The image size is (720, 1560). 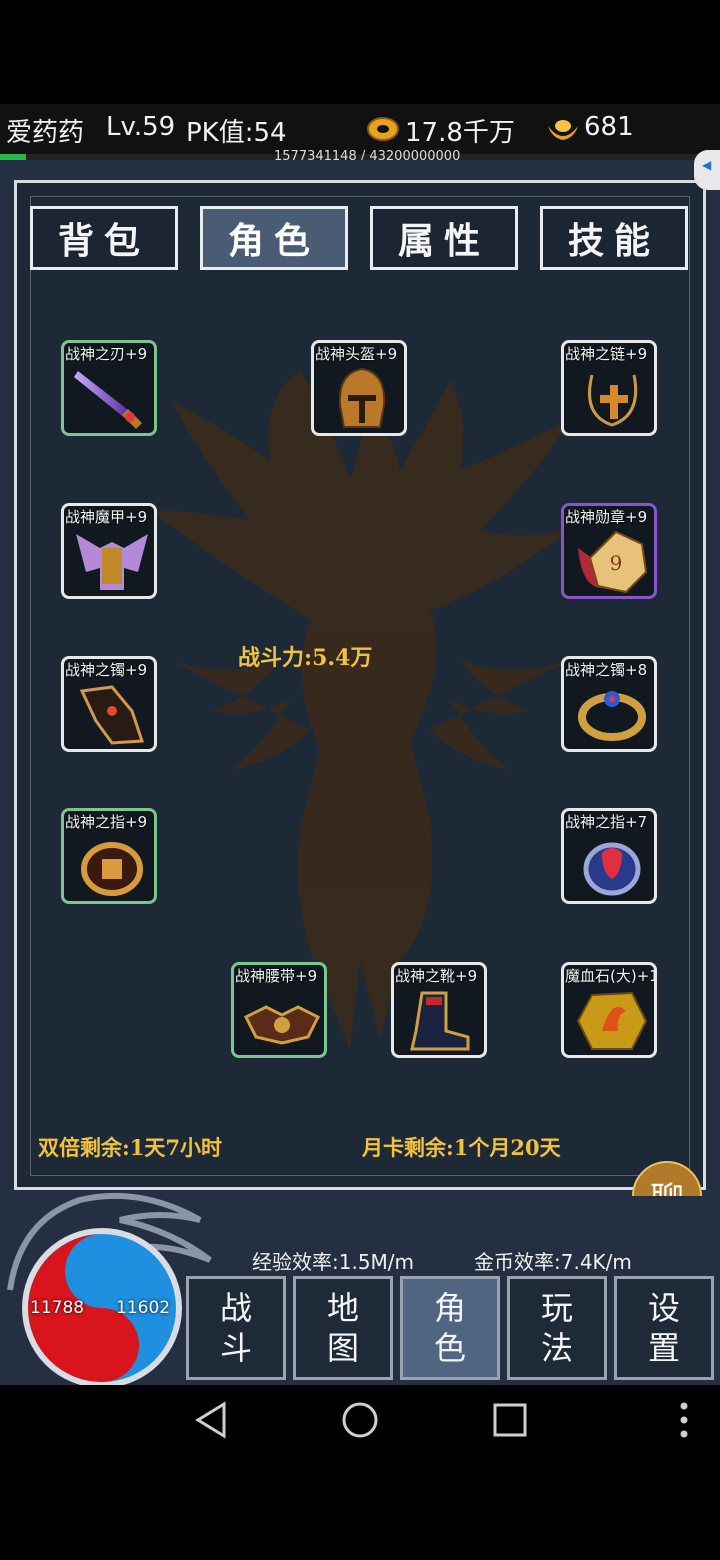 I want to click on gold-amount: 17.8千万, so click(x=460, y=133).